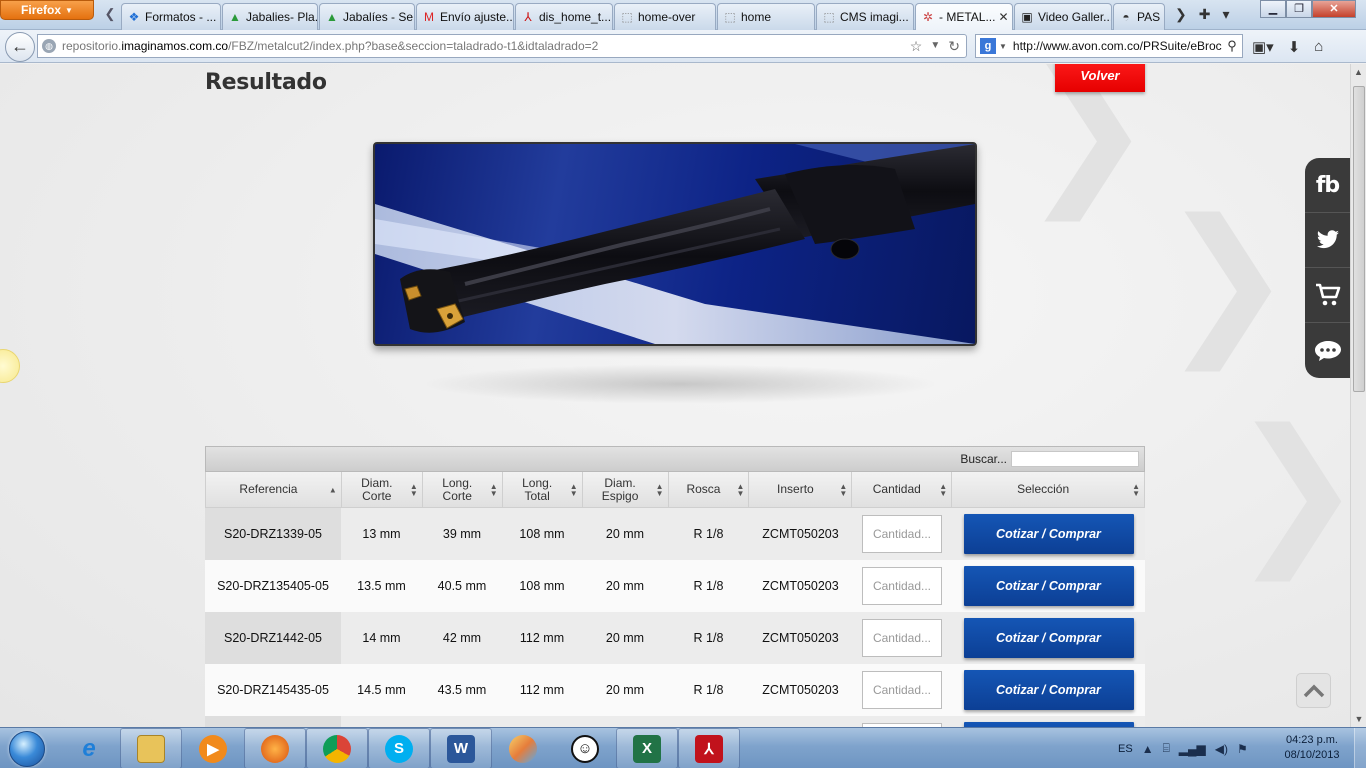 This screenshot has height=768, width=1366. What do you see at coordinates (680, 384) in the screenshot?
I see `image-shadow` at bounding box center [680, 384].